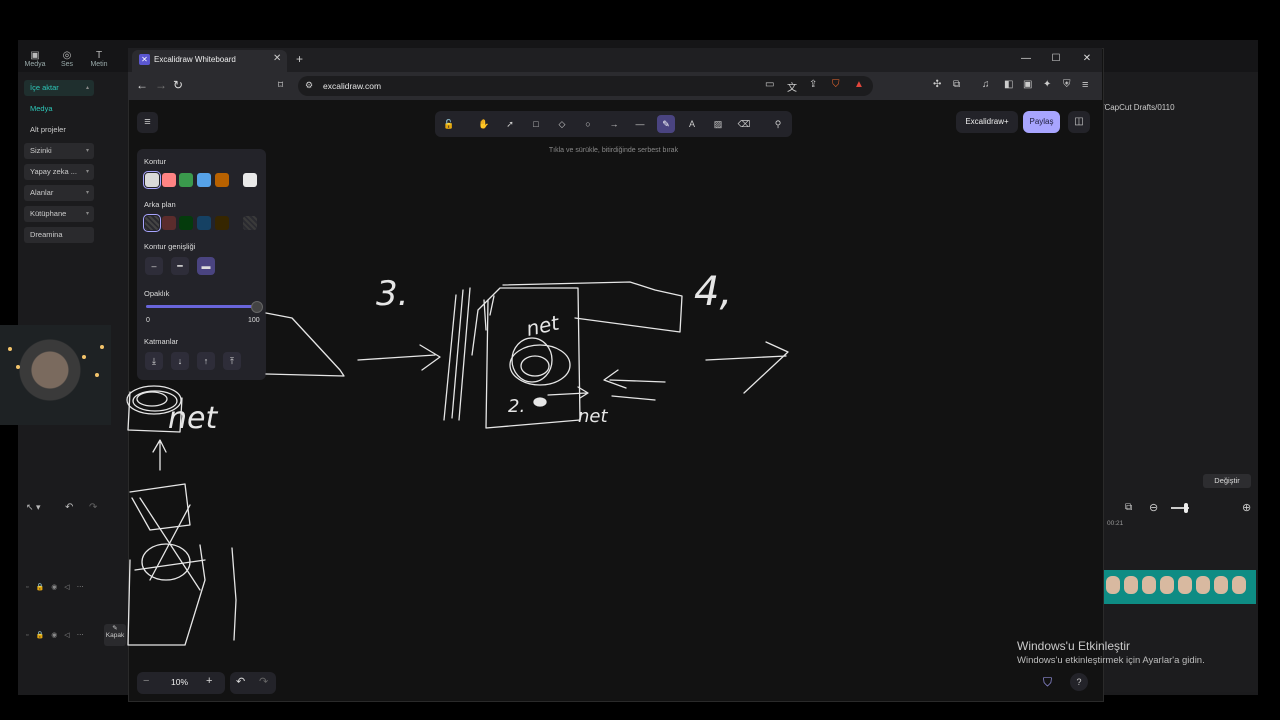  Describe the element at coordinates (614, 124) in the screenshot. I see `arrow-tool-icon: →` at that location.